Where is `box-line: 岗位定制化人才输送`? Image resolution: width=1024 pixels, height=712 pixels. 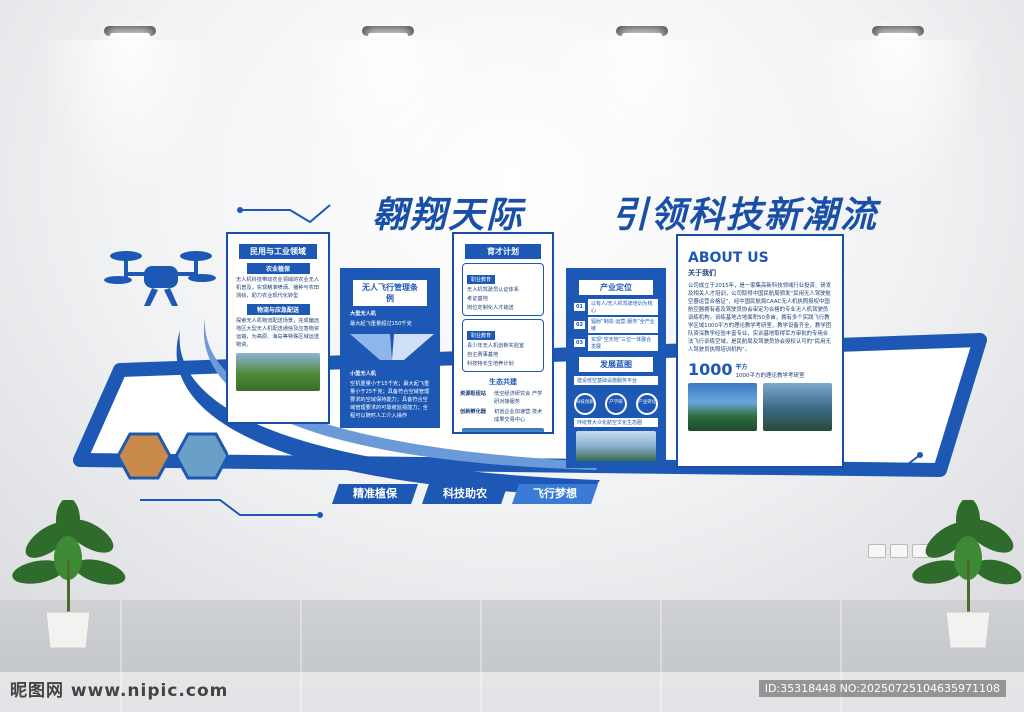
box-line: 岗位定制化人才输送 is located at coordinates (490, 308).